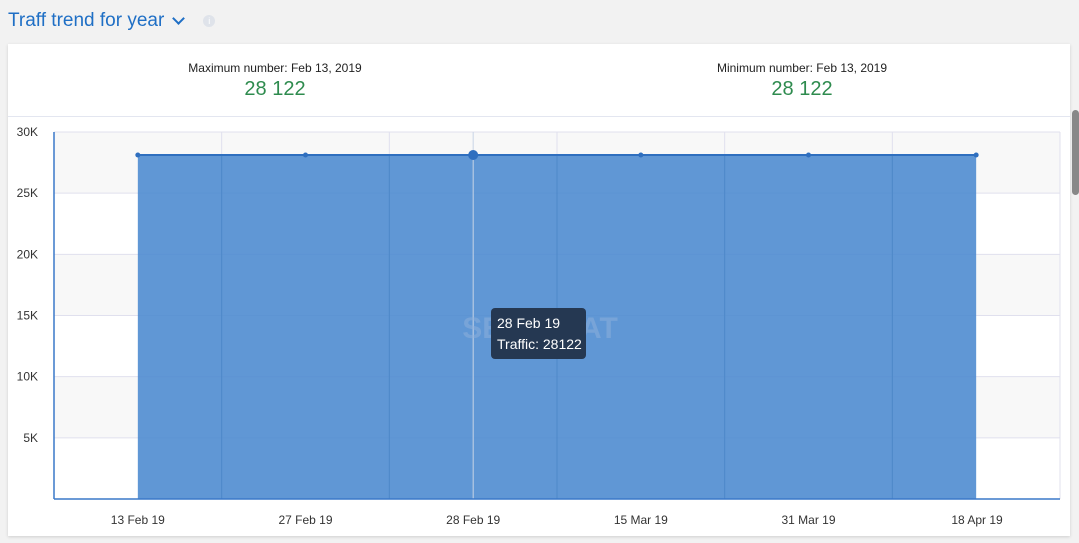 The image size is (1079, 543). Describe the element at coordinates (27, 193) in the screenshot. I see `y-tick-label: 25K` at that location.